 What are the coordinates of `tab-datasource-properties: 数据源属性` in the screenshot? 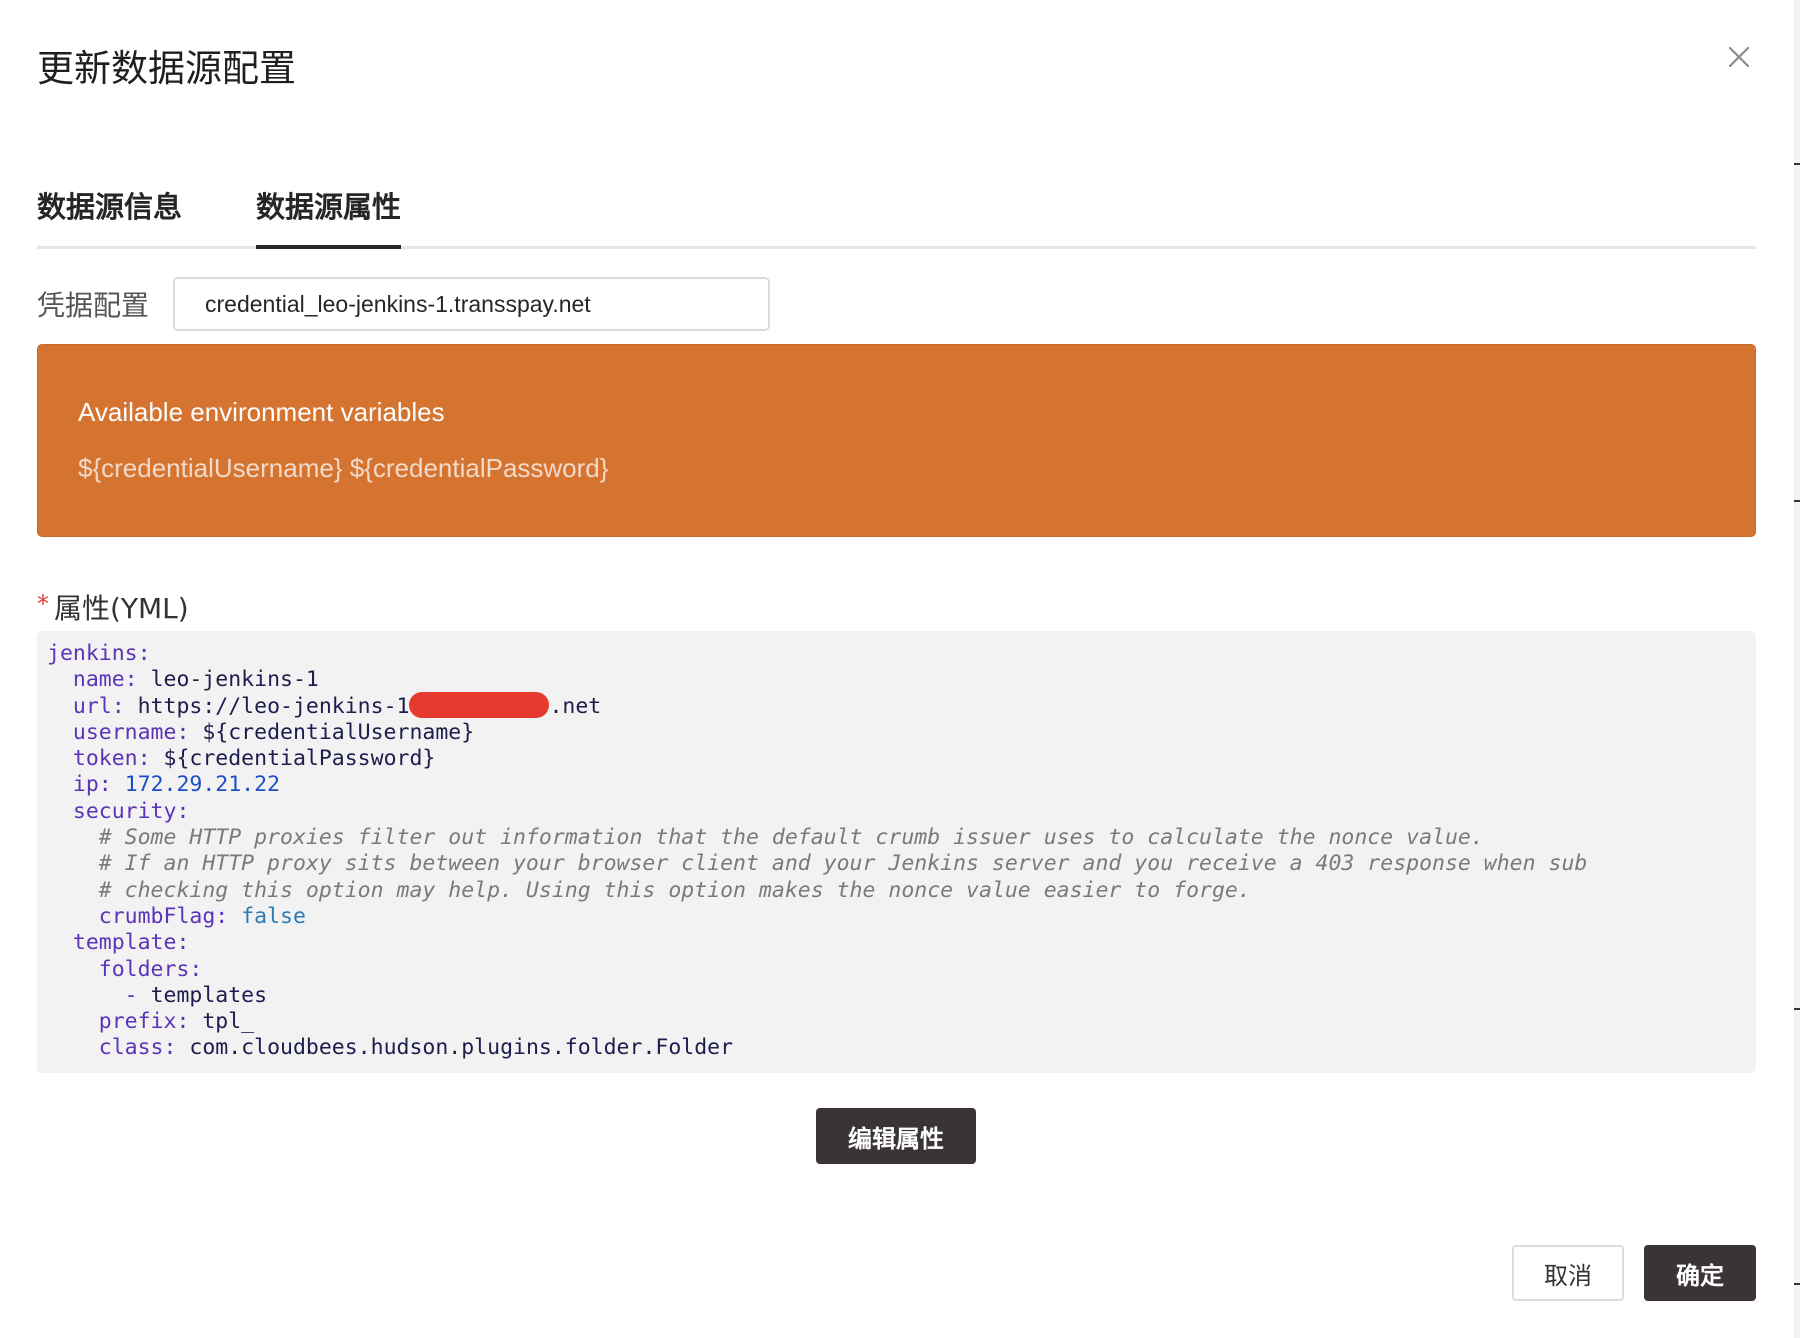 It's located at (329, 216).